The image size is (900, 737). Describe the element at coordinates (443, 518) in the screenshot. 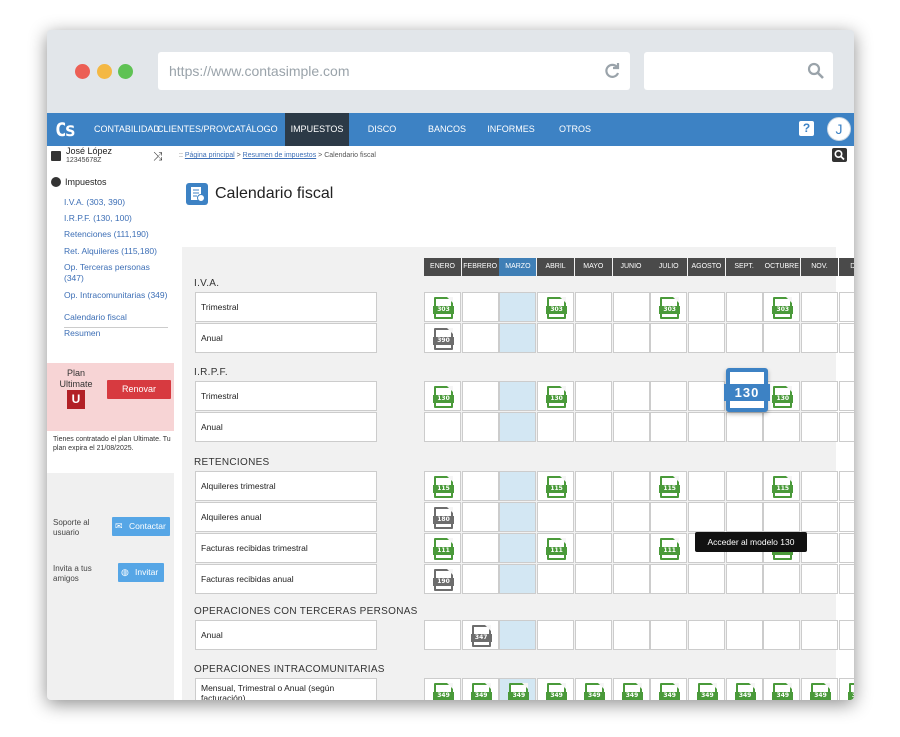

I see `tax-form-icon: 180` at that location.